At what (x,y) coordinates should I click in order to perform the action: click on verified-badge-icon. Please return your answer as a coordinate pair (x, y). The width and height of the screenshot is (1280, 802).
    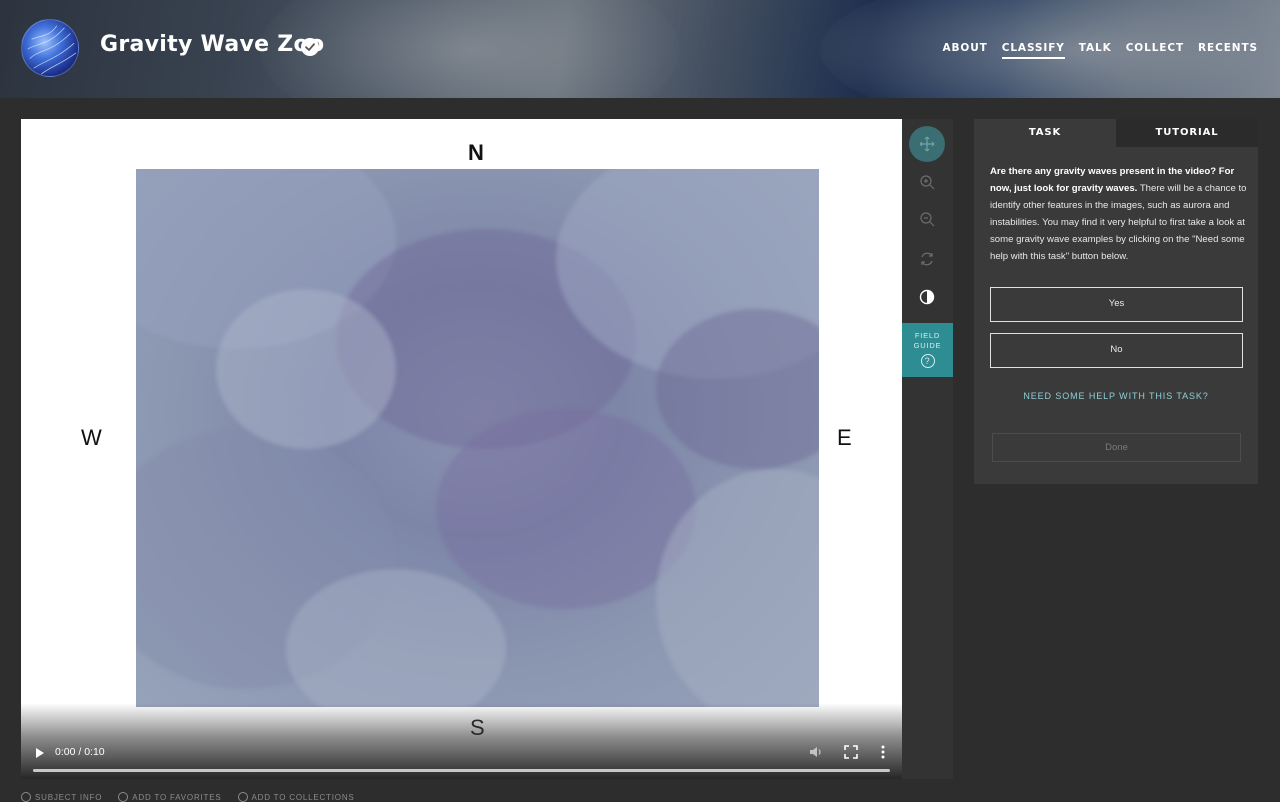
    Looking at the image, I should click on (310, 47).